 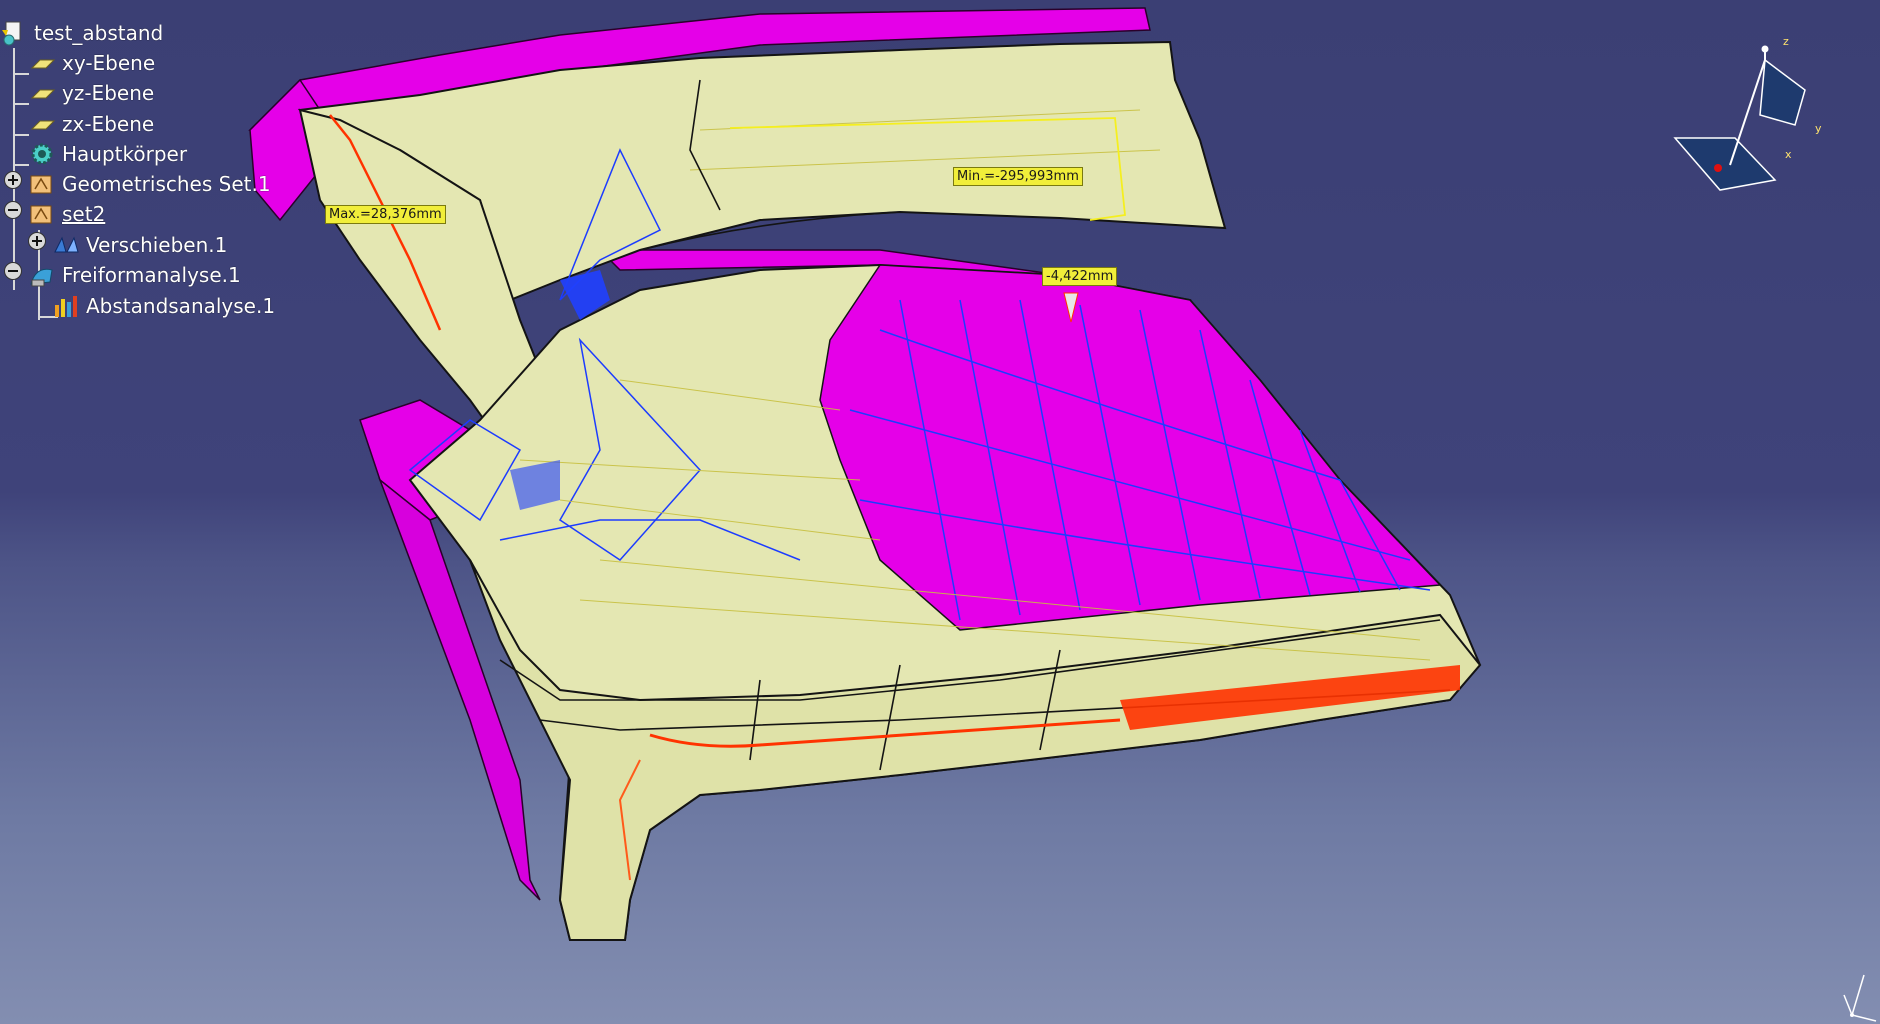 I want to click on tree-item-label: Abstandsanalyse.1, so click(x=180, y=306).